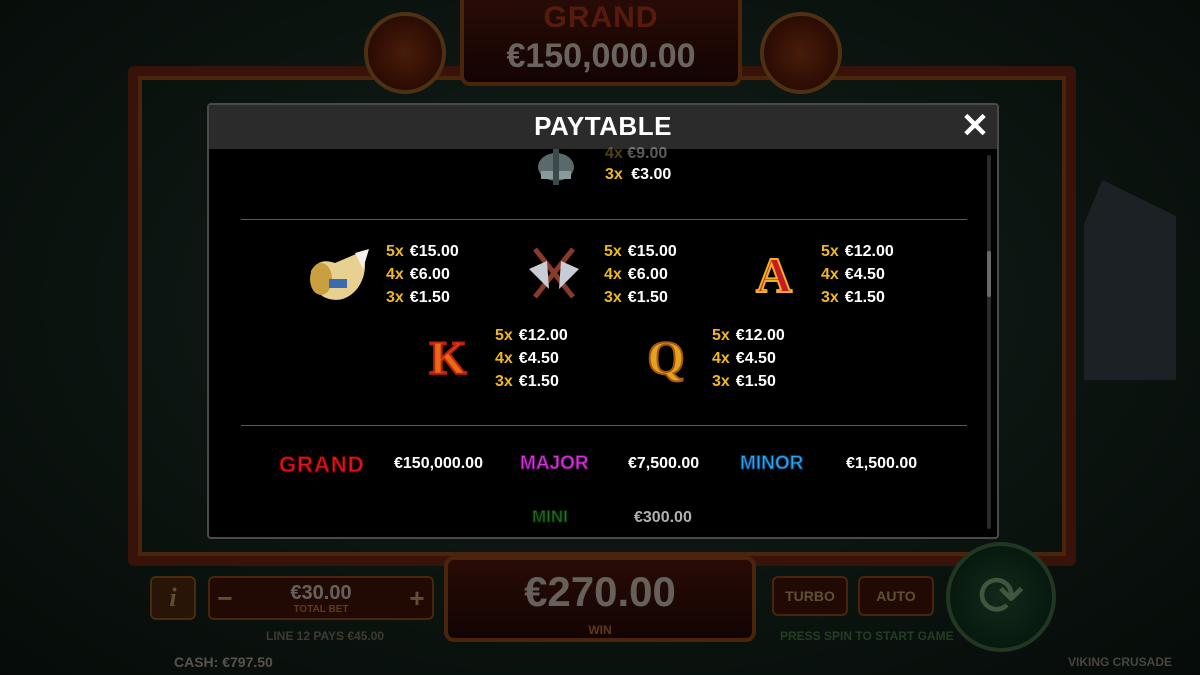  What do you see at coordinates (810, 596) in the screenshot?
I see `turbo-button: TURBO` at bounding box center [810, 596].